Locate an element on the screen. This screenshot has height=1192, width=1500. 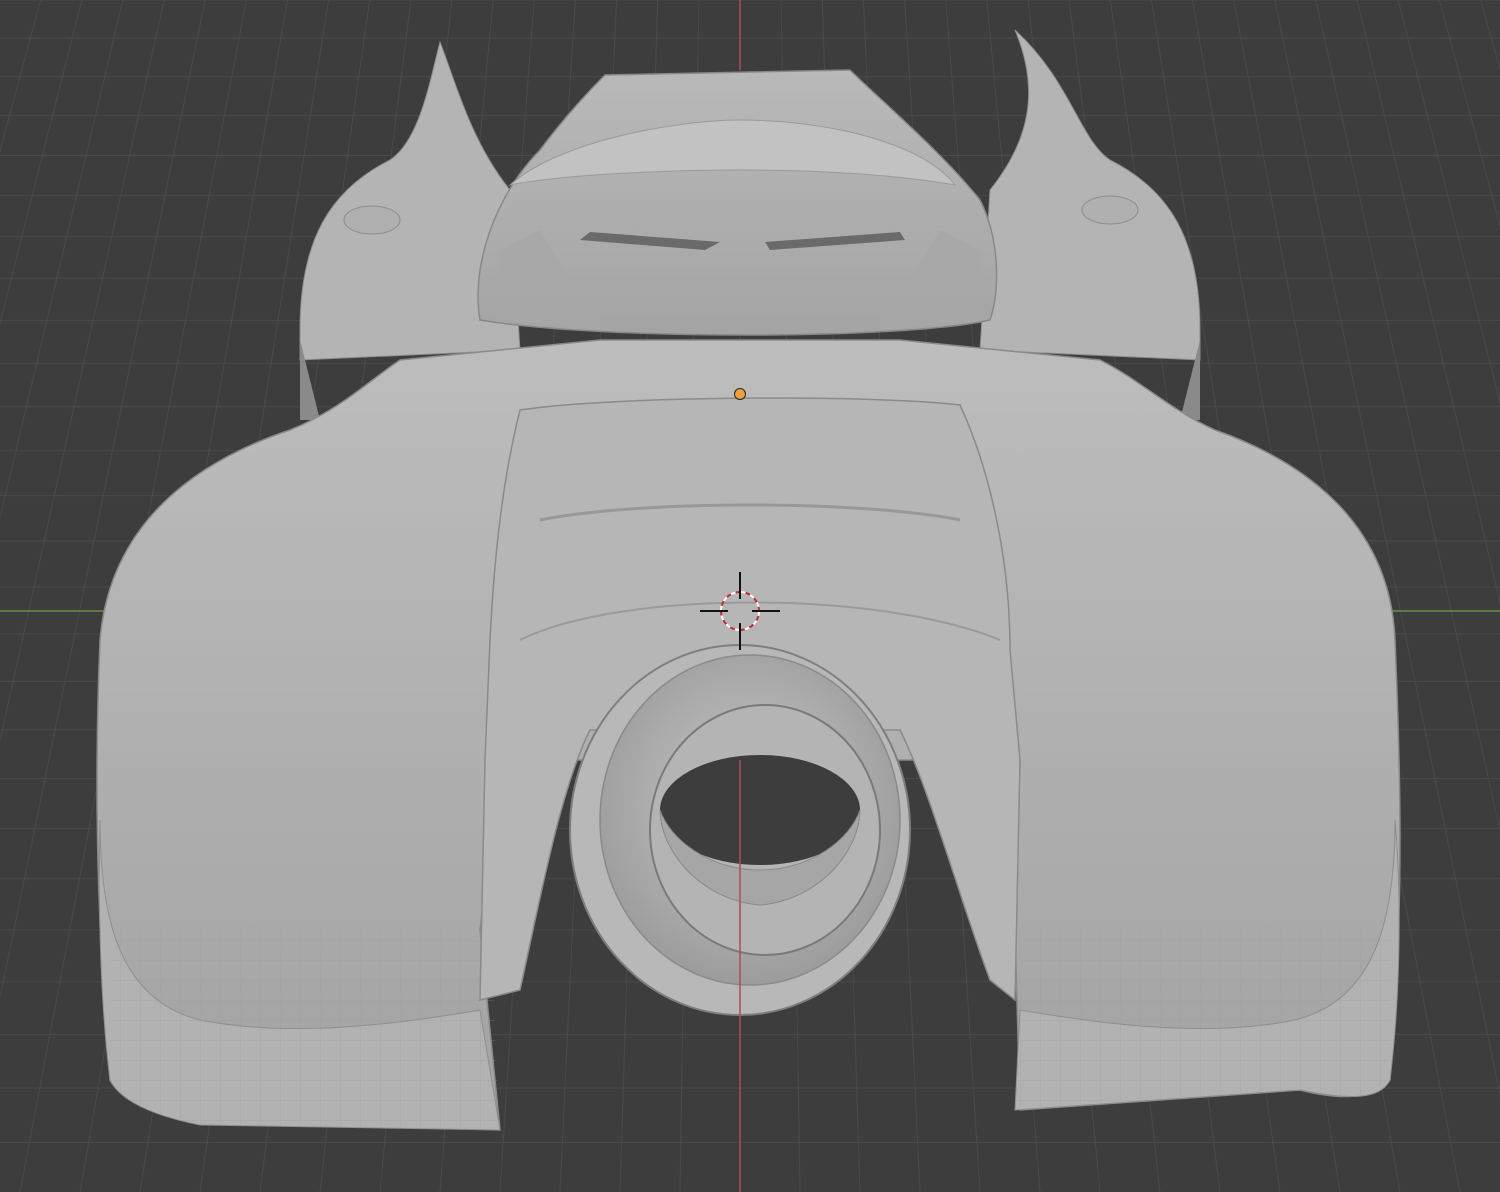
grid-reflection-right is located at coordinates (1202, 1020).